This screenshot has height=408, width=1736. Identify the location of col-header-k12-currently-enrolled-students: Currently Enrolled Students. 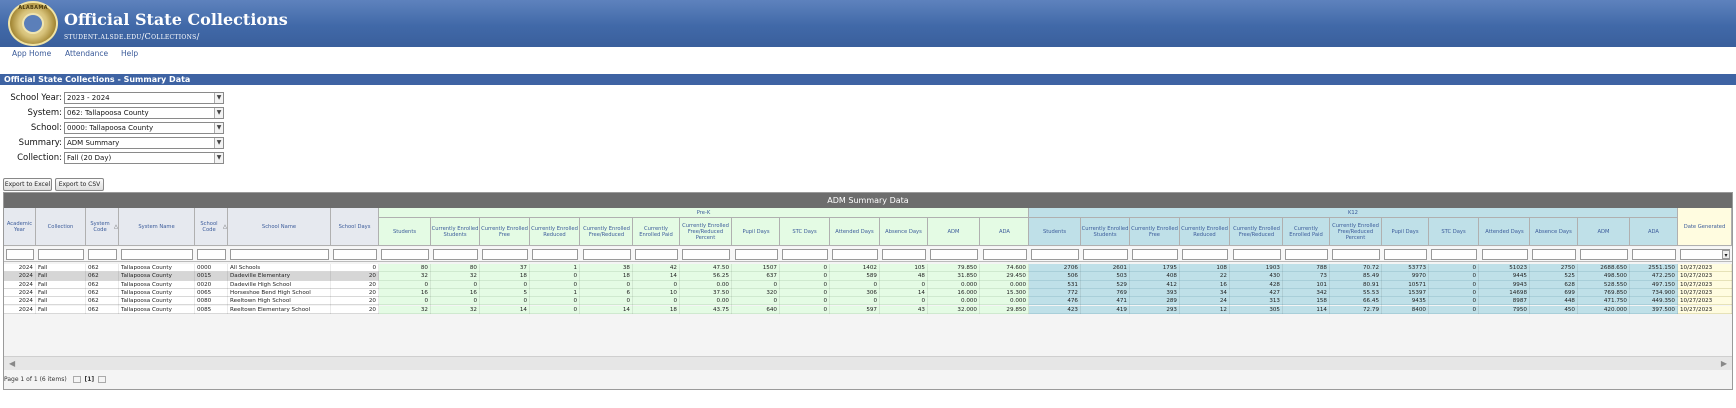
(1105, 232).